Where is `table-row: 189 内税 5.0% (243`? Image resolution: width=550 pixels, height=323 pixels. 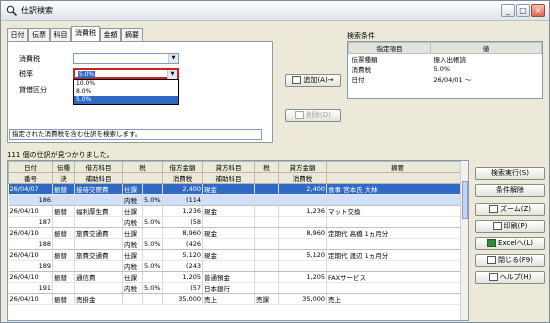 table-row: 189 内税 5.0% (243 is located at coordinates (238, 266).